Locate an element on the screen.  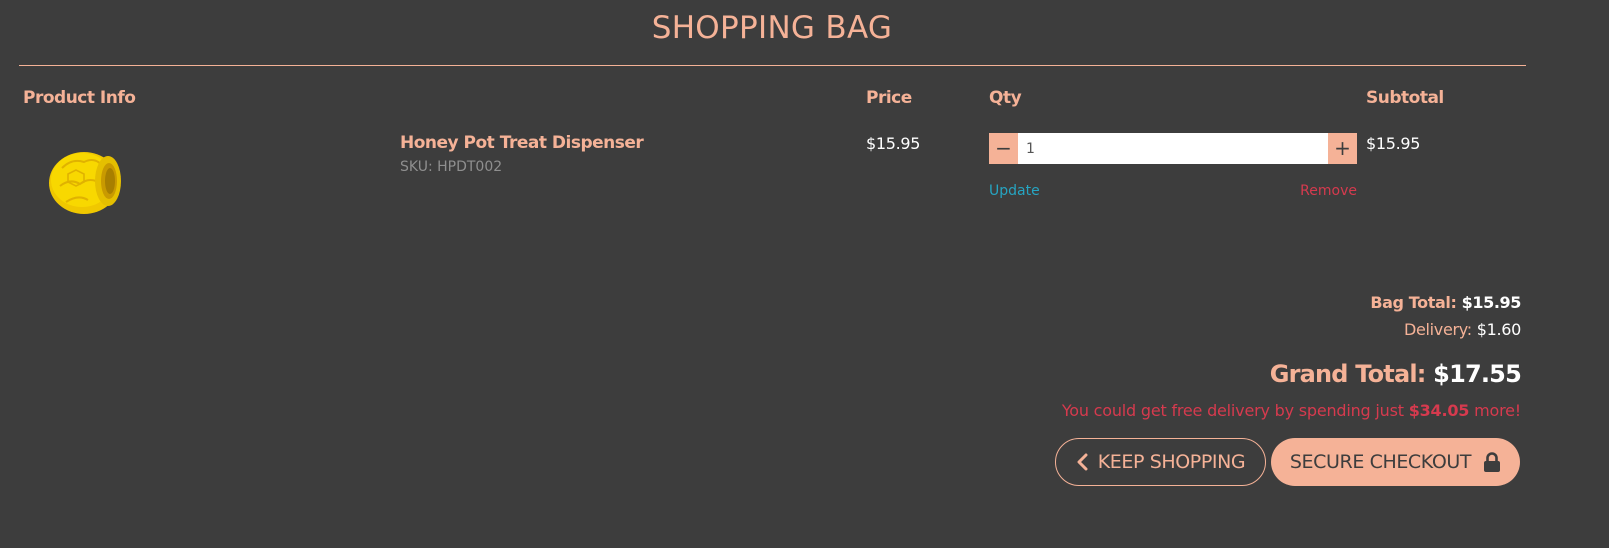
free-delivery-amount: $34.05 is located at coordinates (1439, 410).